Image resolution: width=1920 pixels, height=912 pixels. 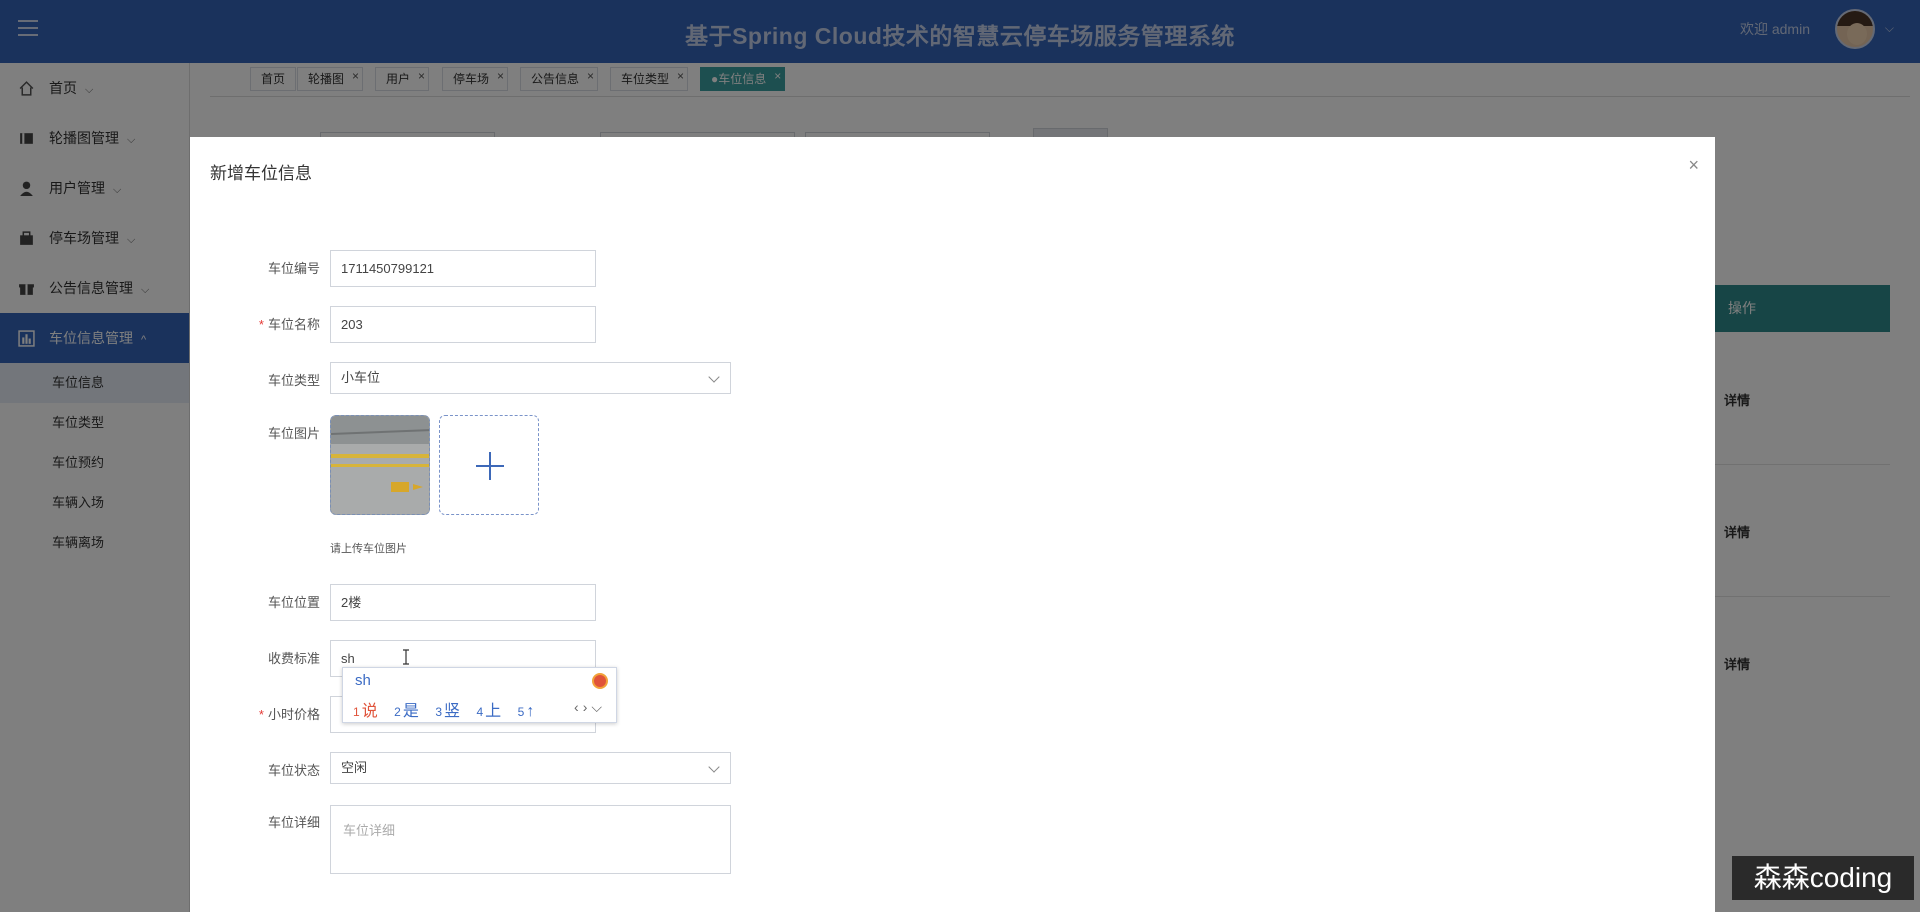 What do you see at coordinates (452, 711) in the screenshot?
I see `candidate-text: 竖` at bounding box center [452, 711].